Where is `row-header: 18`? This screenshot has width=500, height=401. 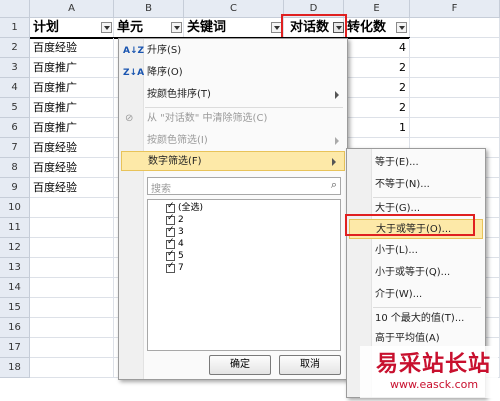 row-header: 18 is located at coordinates (15, 368).